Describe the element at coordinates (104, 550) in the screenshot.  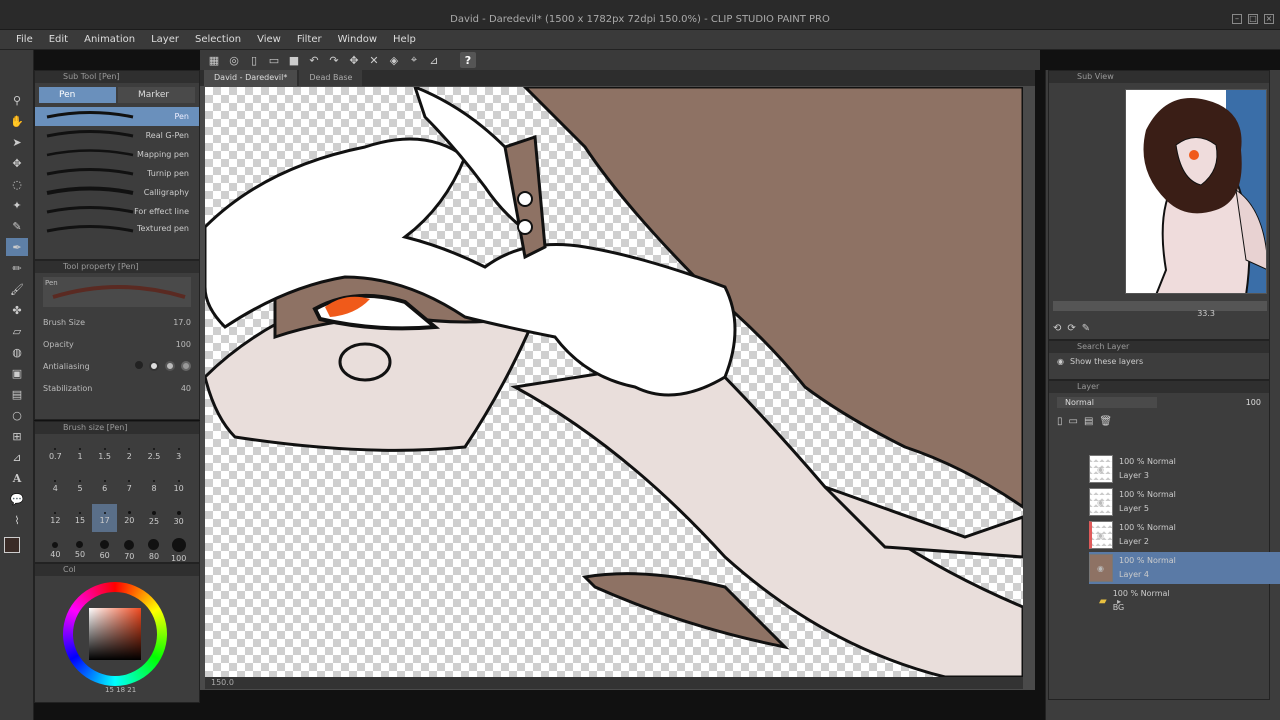
I see `brush-size-option: 60` at that location.